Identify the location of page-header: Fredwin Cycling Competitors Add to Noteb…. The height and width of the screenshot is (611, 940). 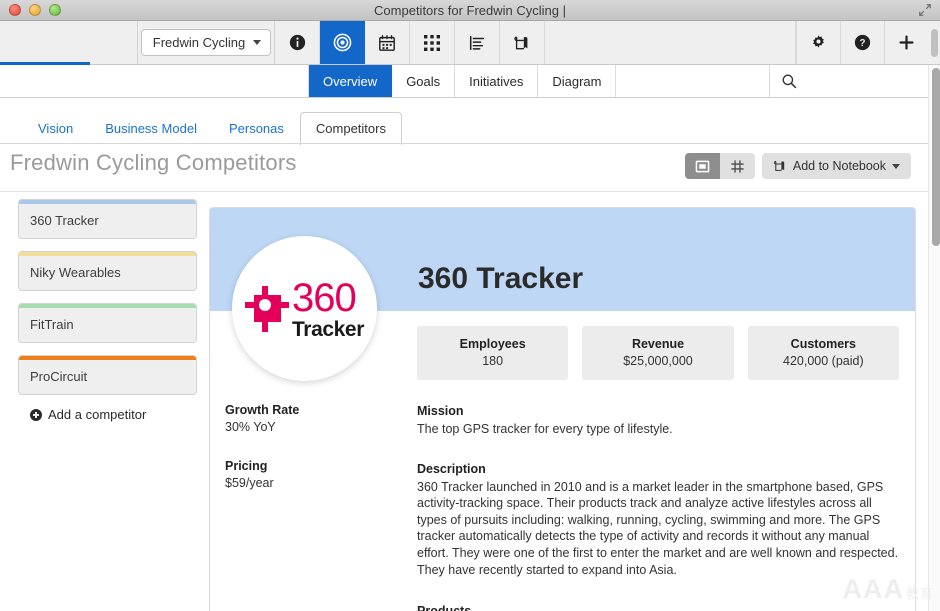
(464, 171).